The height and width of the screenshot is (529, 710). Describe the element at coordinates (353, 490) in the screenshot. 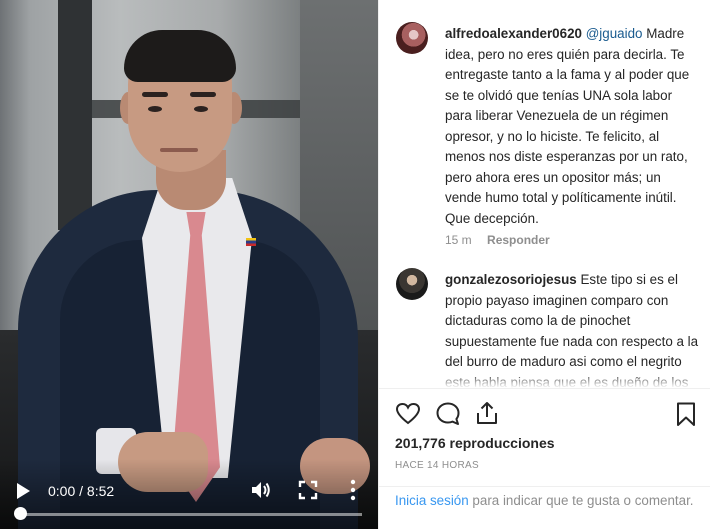

I see `more-options-icon` at that location.